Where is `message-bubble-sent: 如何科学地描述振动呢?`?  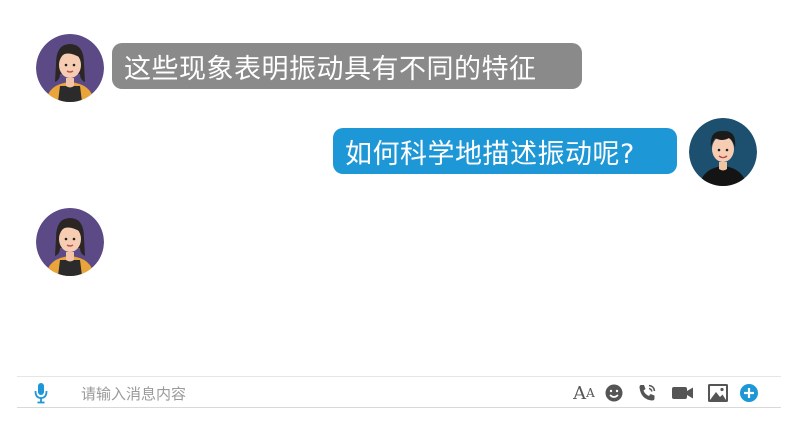 message-bubble-sent: 如何科学地描述振动呢? is located at coordinates (505, 151).